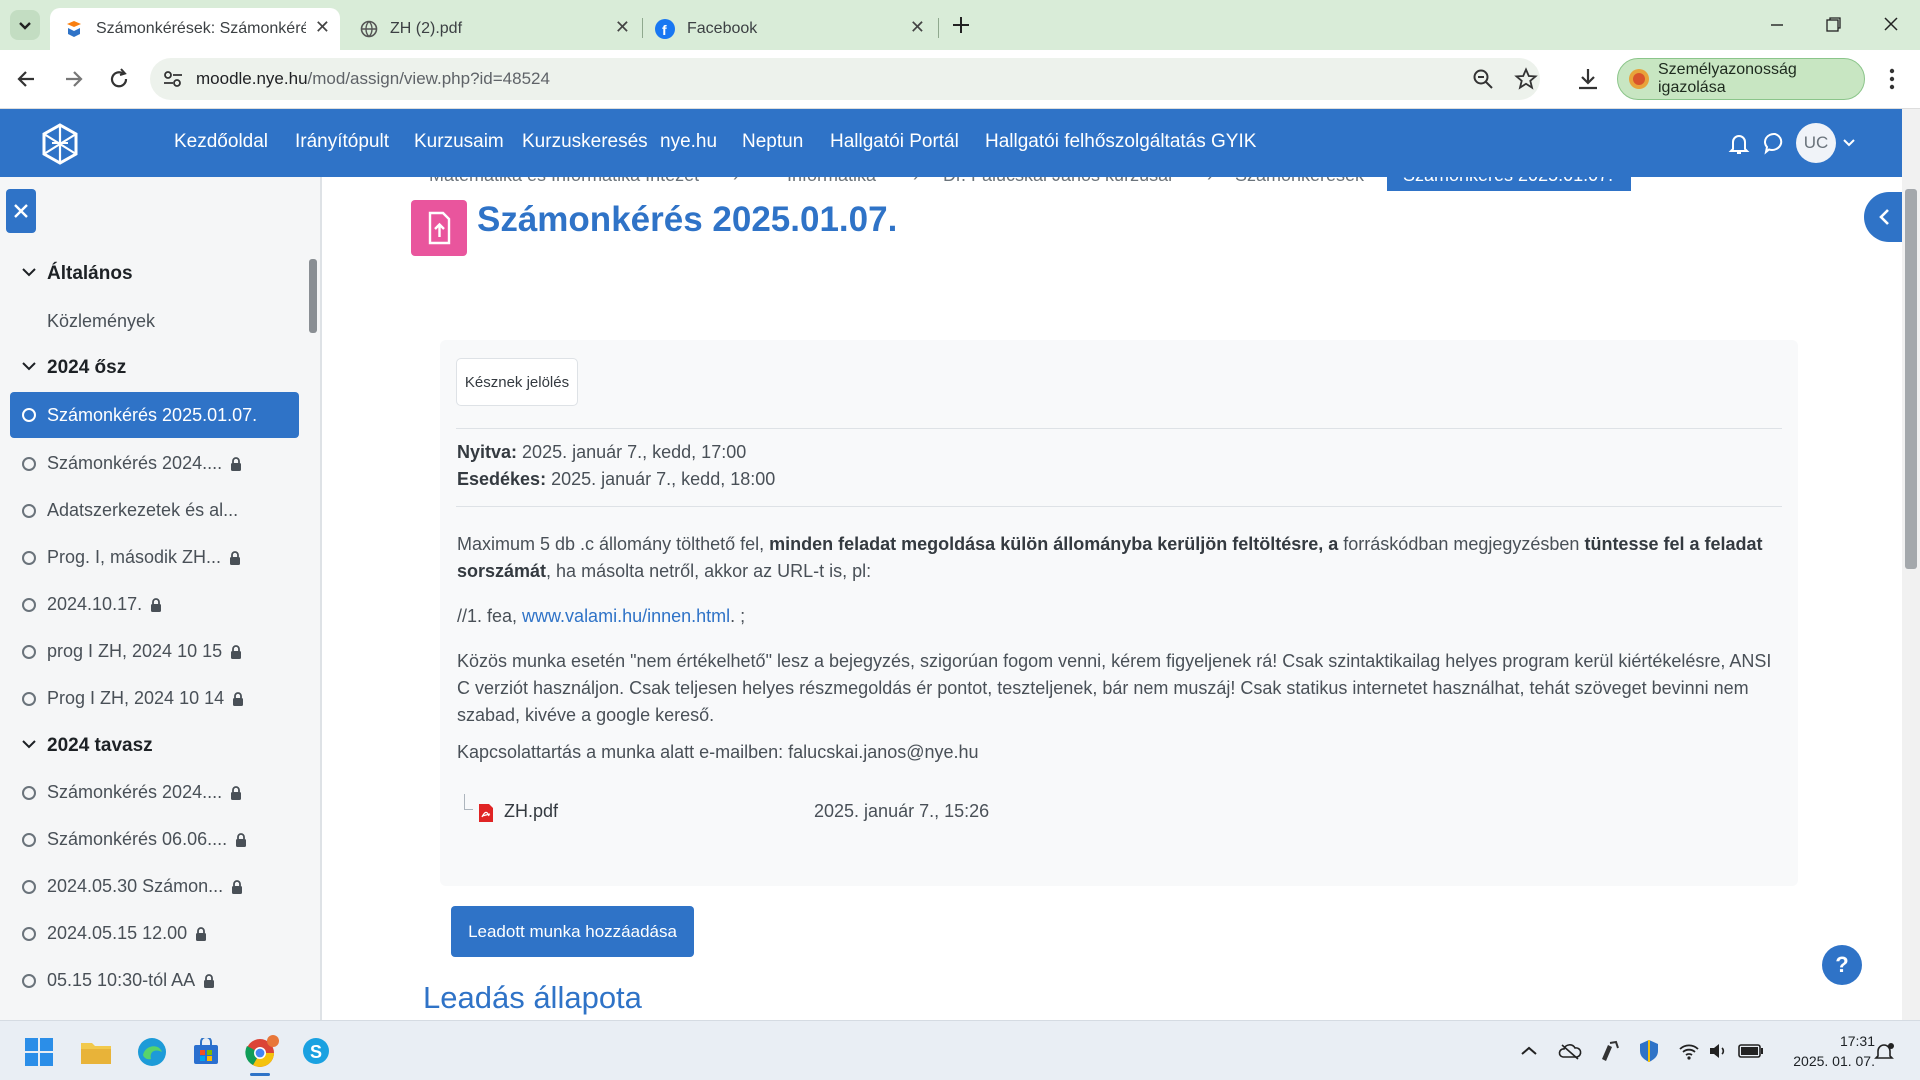 Image resolution: width=1920 pixels, height=1080 pixels. I want to click on taskbar: S 17:31 2025. 01. 07., so click(960, 1050).